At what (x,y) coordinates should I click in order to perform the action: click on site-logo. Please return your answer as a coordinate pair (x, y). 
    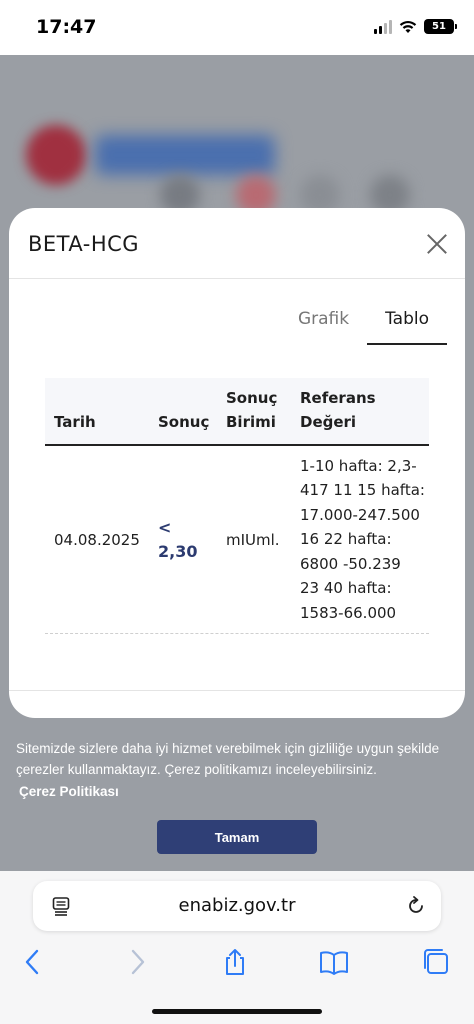
    Looking at the image, I should click on (56, 155).